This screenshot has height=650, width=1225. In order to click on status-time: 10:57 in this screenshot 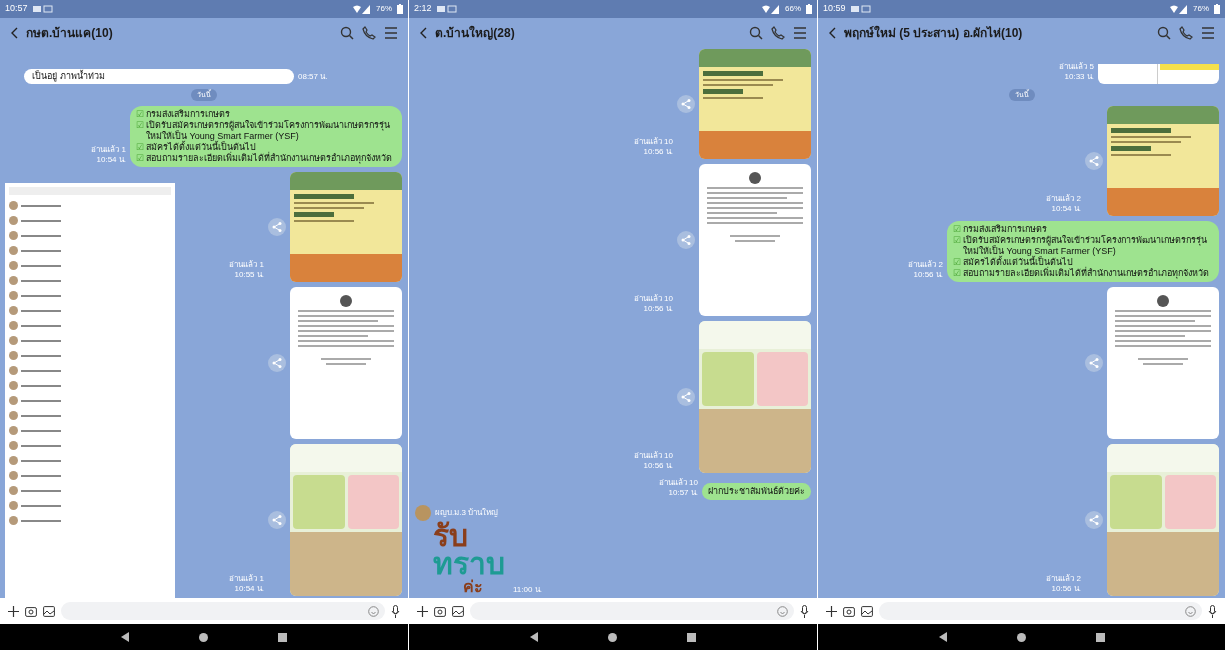, I will do `click(16, 9)`.